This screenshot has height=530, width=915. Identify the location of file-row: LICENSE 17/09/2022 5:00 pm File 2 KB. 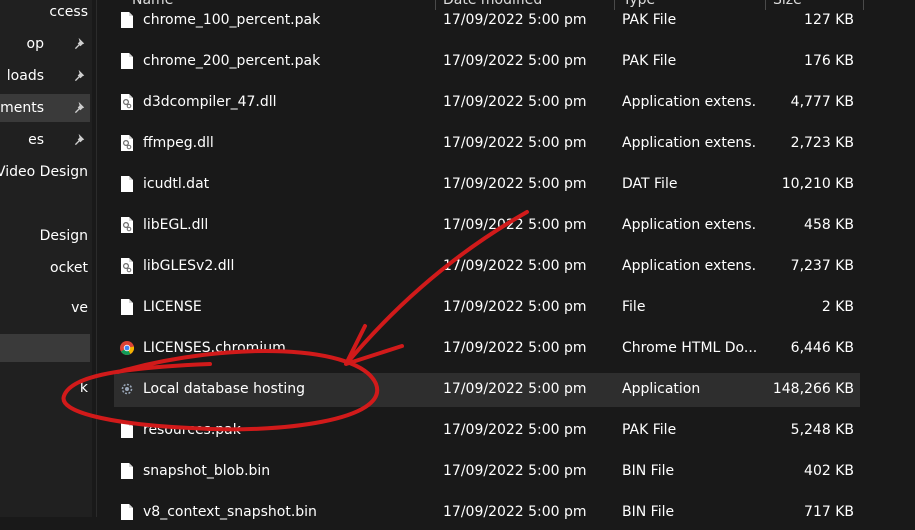
(487, 308).